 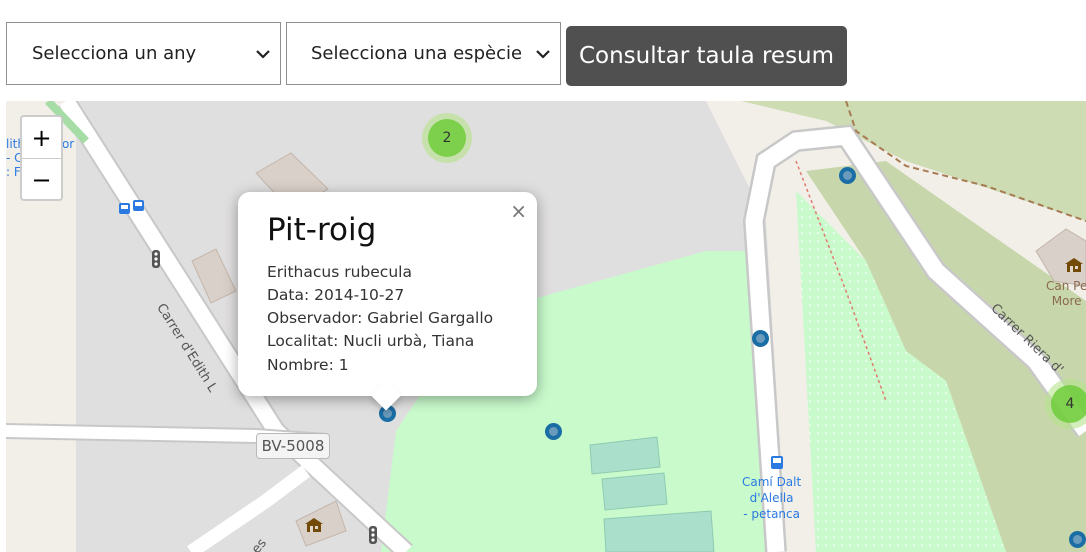 I want to click on year-select: Selecciona un any, so click(x=143, y=53).